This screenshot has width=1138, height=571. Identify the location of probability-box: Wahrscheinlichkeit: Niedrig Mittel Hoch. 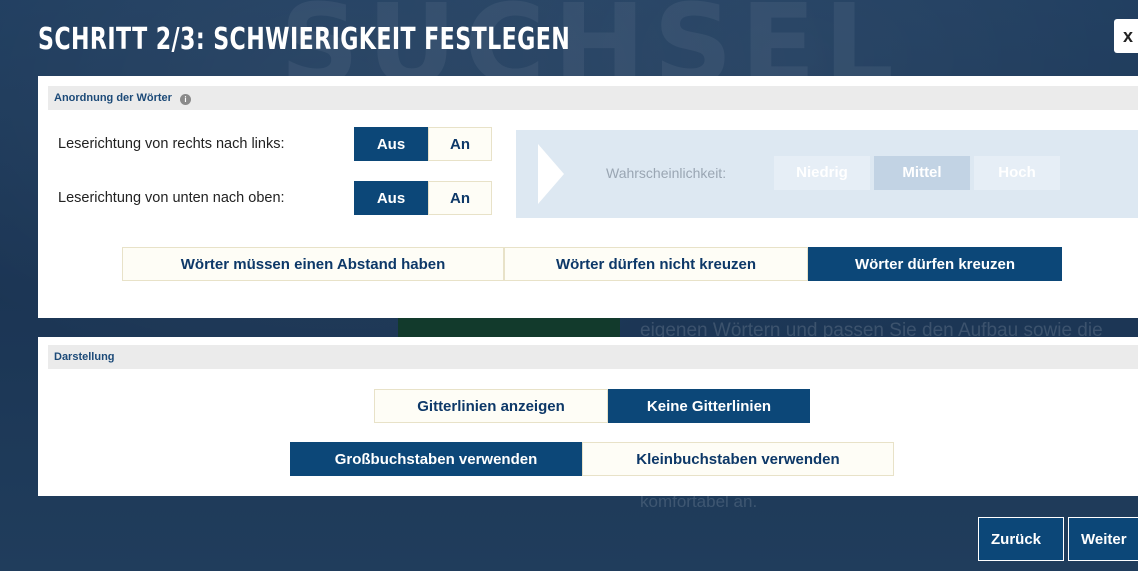
(827, 174).